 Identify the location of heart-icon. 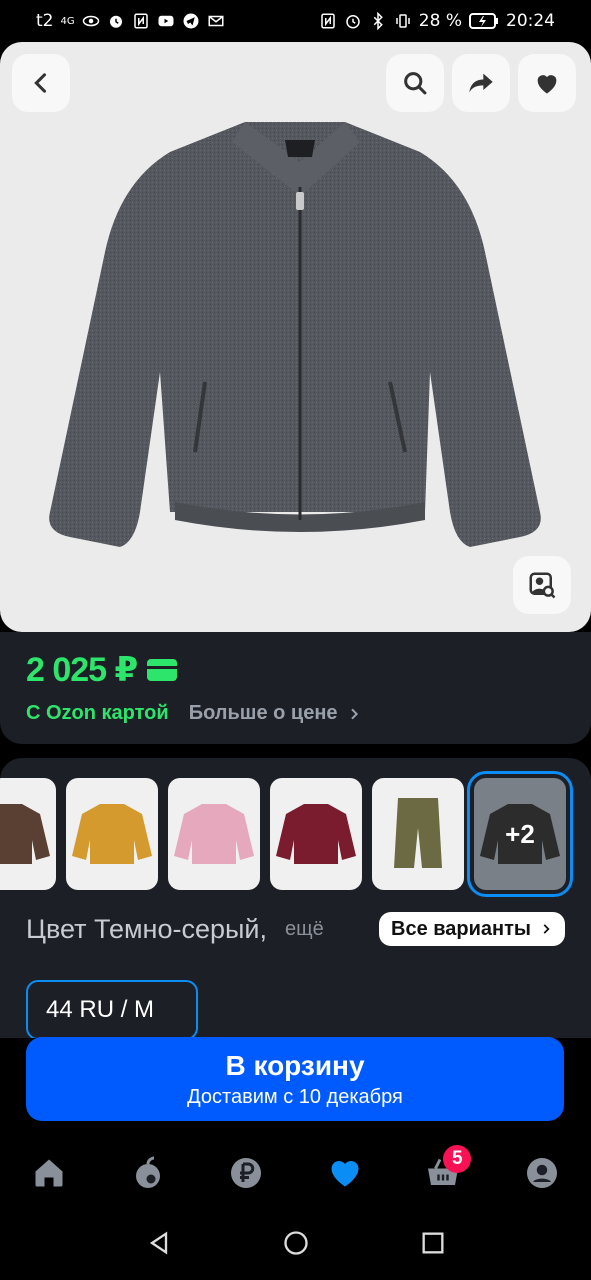
(547, 84).